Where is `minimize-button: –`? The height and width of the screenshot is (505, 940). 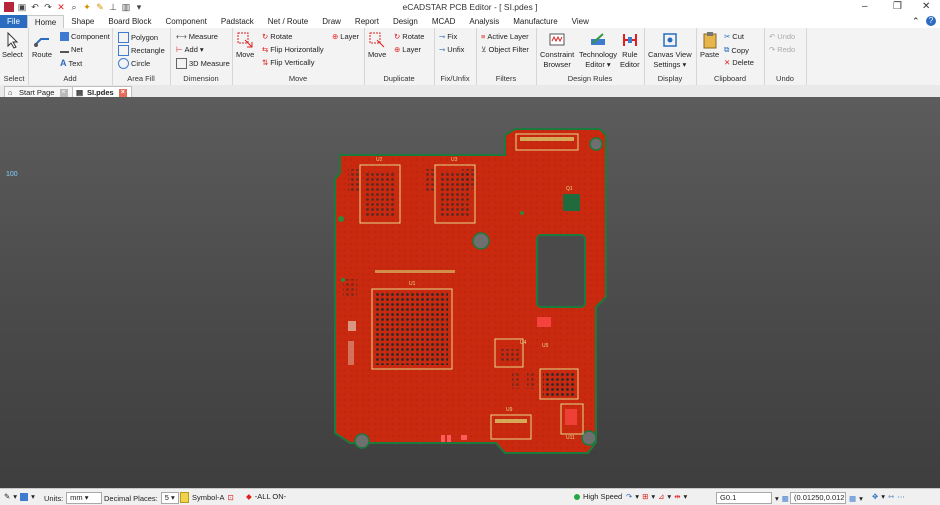 minimize-button: – is located at coordinates (865, 6).